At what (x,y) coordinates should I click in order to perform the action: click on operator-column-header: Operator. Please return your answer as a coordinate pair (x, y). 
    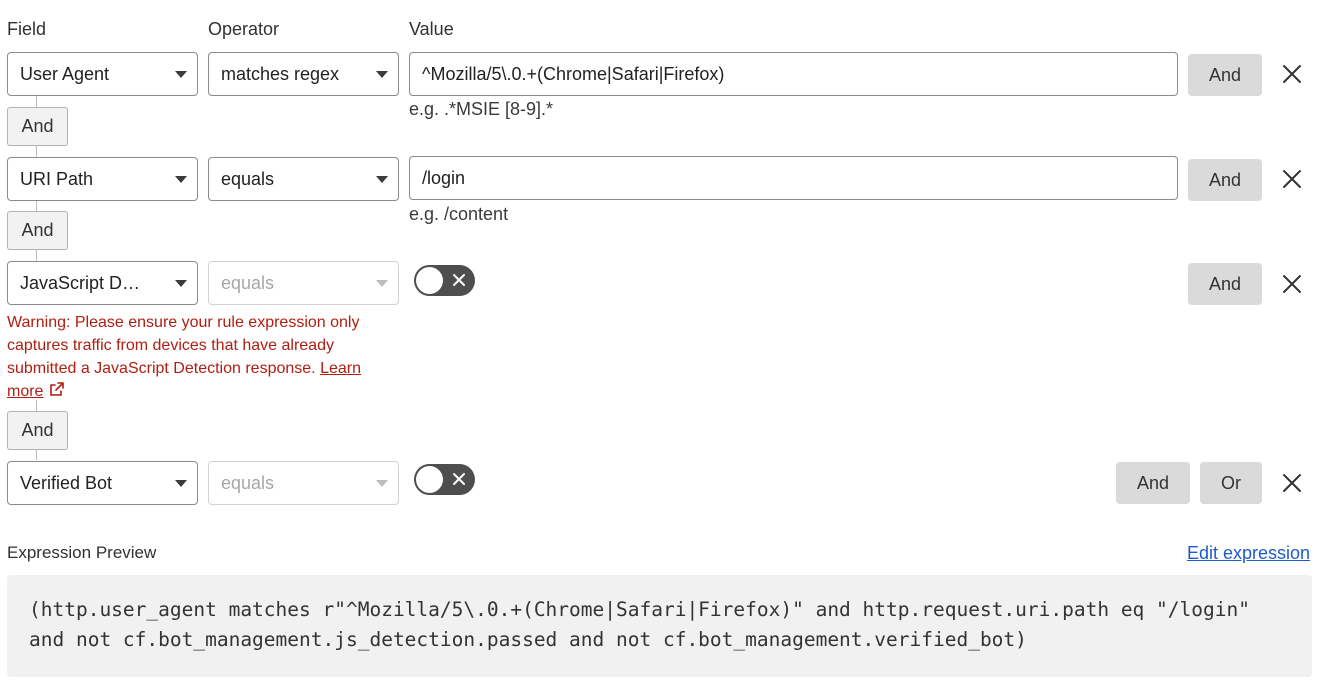
    Looking at the image, I should click on (244, 29).